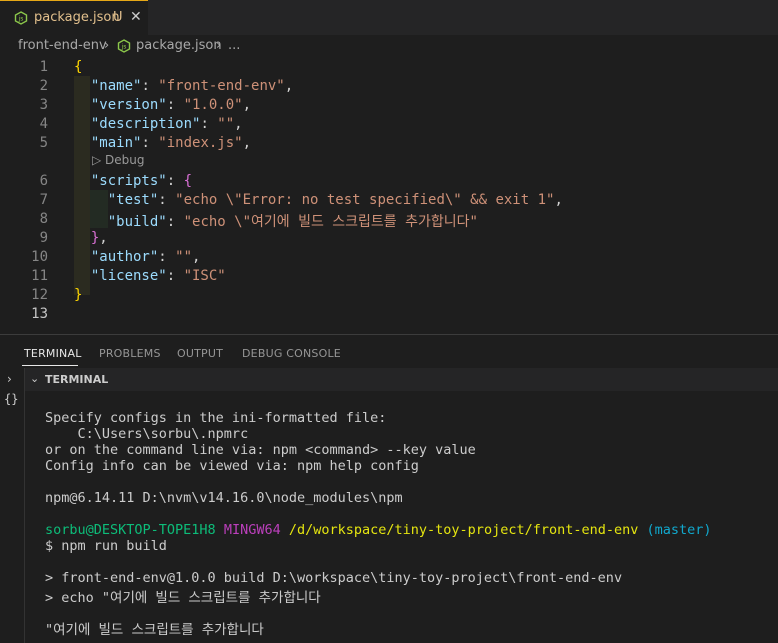  Describe the element at coordinates (136, 17) in the screenshot. I see `close-icon: ✕` at that location.